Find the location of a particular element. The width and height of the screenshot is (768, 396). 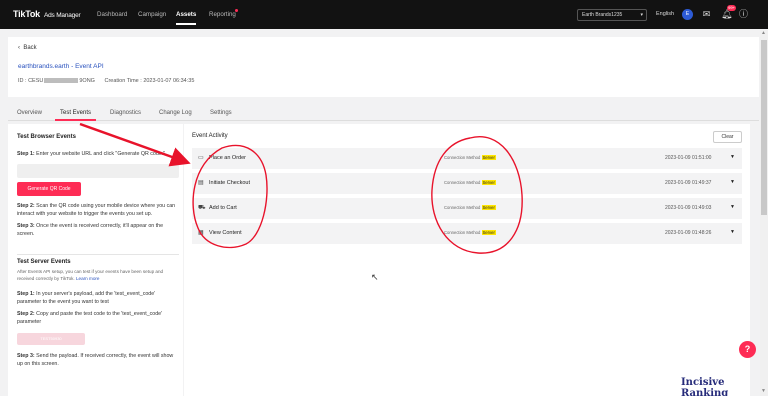

mouse-cursor-icon: ↖ is located at coordinates (375, 277).